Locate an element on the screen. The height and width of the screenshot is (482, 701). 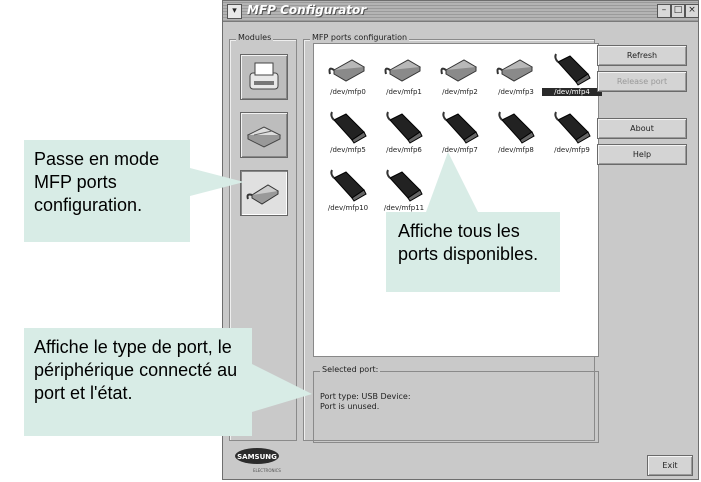
logo-brand: SAMSUNG is located at coordinates (257, 457).